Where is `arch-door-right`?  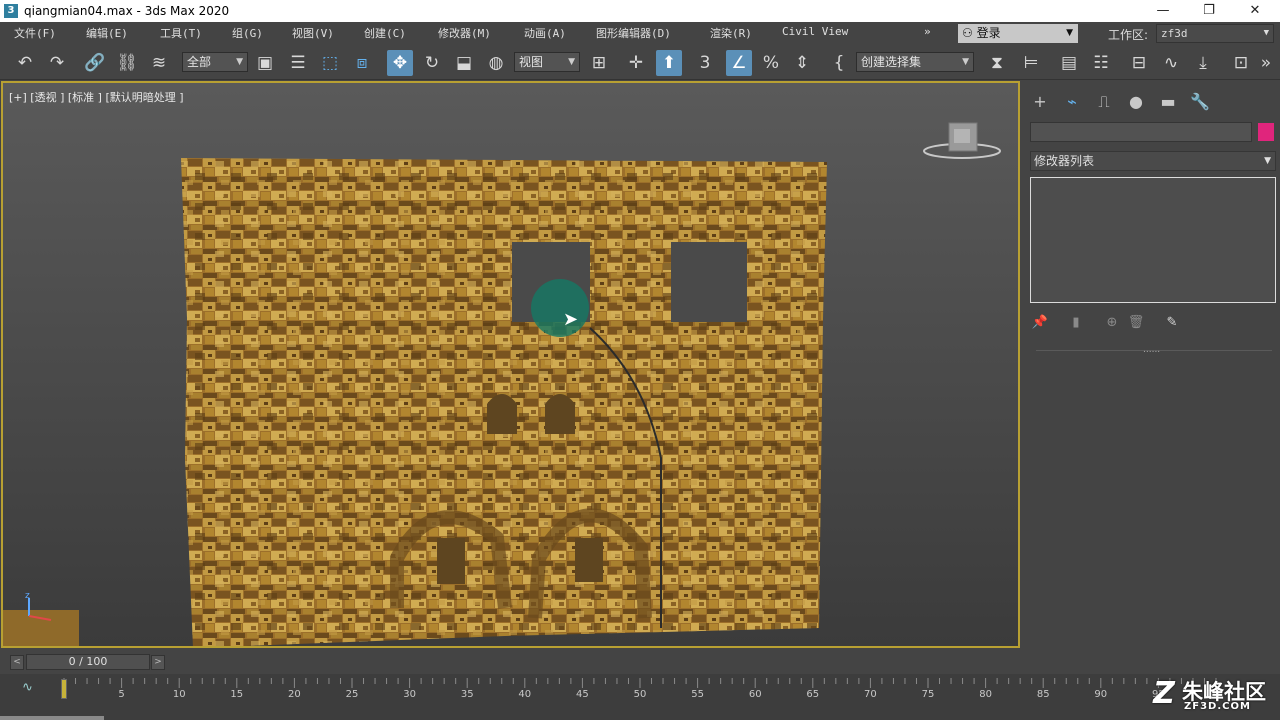
arch-door-right is located at coordinates (589, 560).